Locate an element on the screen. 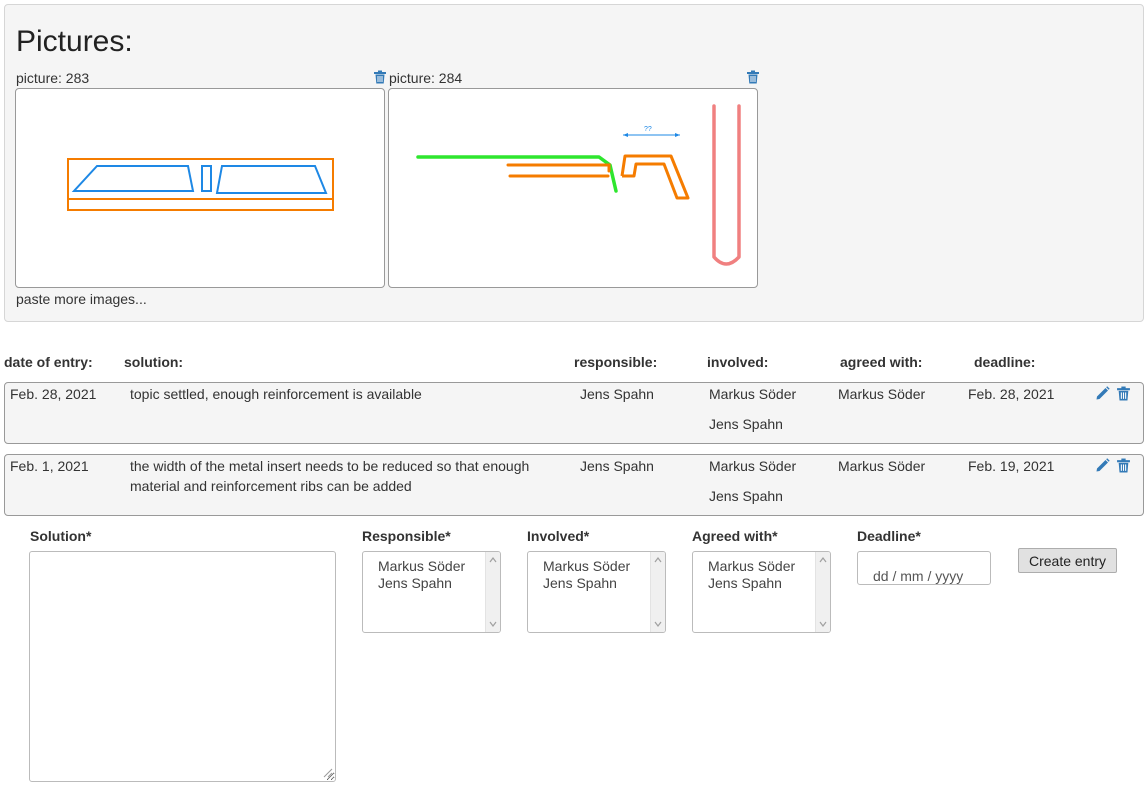  header-responsible: responsible: is located at coordinates (616, 362).